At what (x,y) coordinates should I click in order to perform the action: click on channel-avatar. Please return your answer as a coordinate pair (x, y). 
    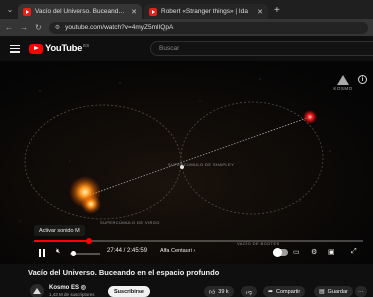
    Looking at the image, I should click on (37, 290).